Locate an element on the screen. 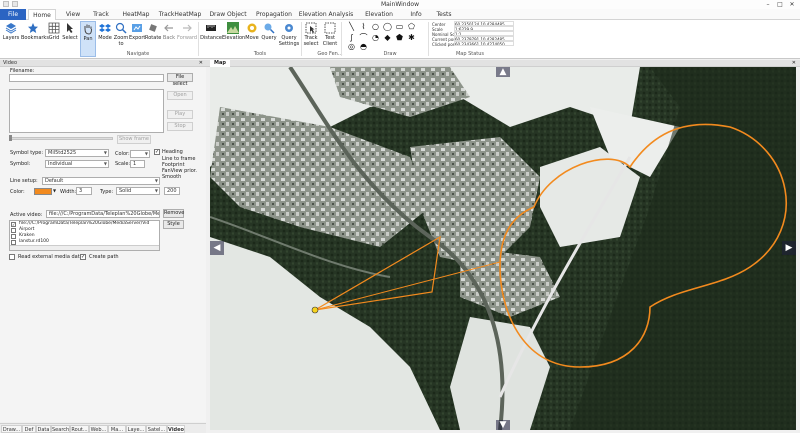  ellipse-icon: ◯ is located at coordinates (387, 26).